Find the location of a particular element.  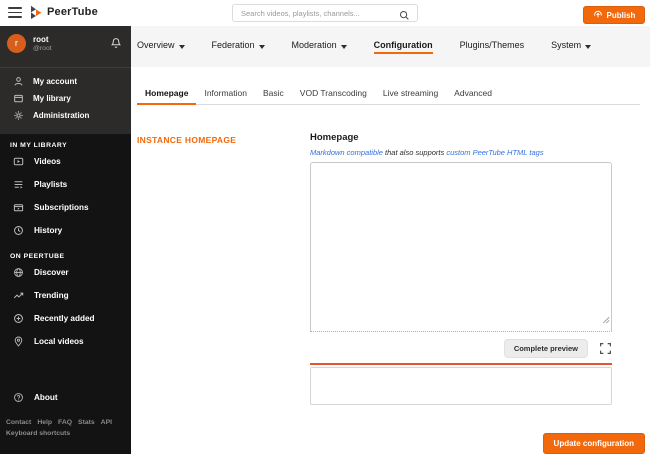

user-handle: @root is located at coordinates (42, 48).